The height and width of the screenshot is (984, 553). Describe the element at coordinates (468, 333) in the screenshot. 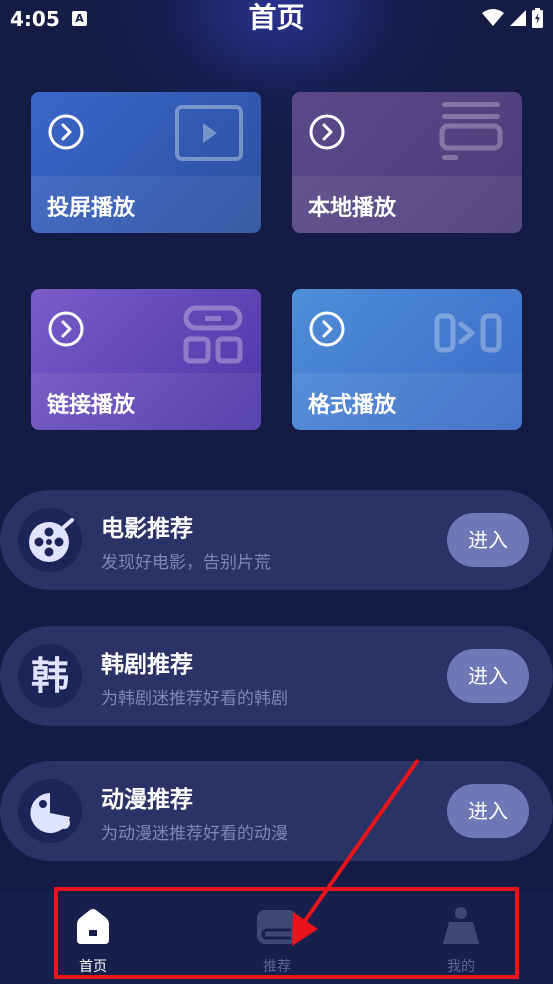

I see `format-convert-icon` at that location.